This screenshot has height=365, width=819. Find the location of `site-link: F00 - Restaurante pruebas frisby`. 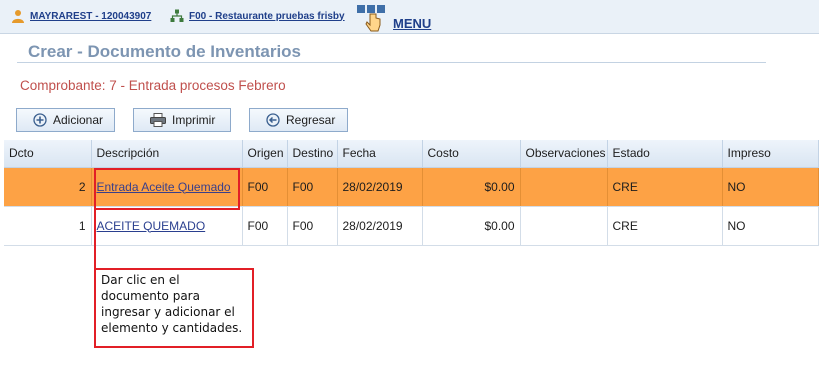

site-link: F00 - Restaurante pruebas frisby is located at coordinates (257, 16).